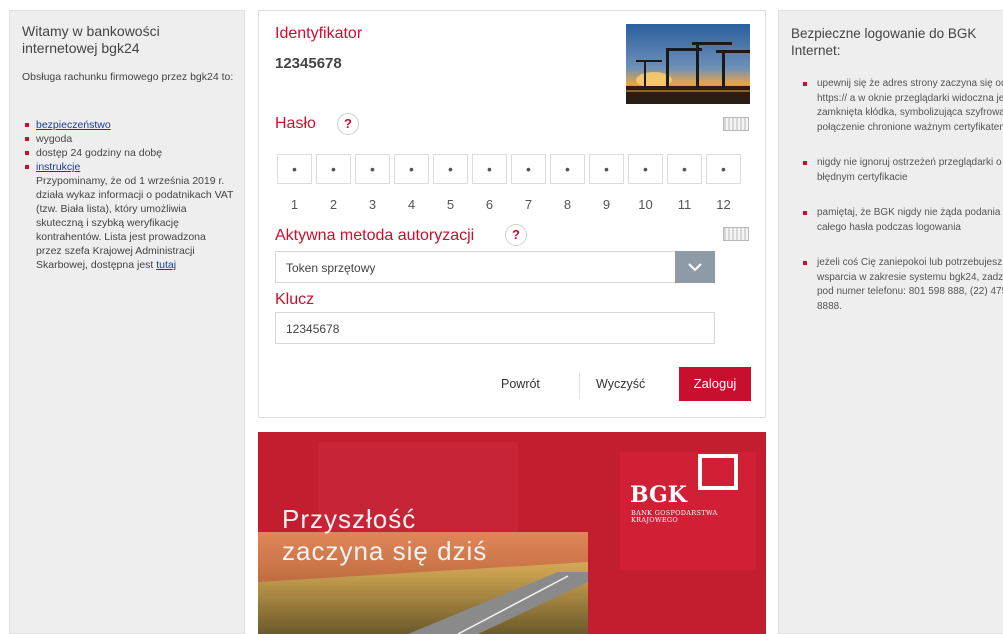 The height and width of the screenshot is (634, 1003). What do you see at coordinates (495, 267) in the screenshot?
I see `auth-method-select: Token sprzętowy` at bounding box center [495, 267].